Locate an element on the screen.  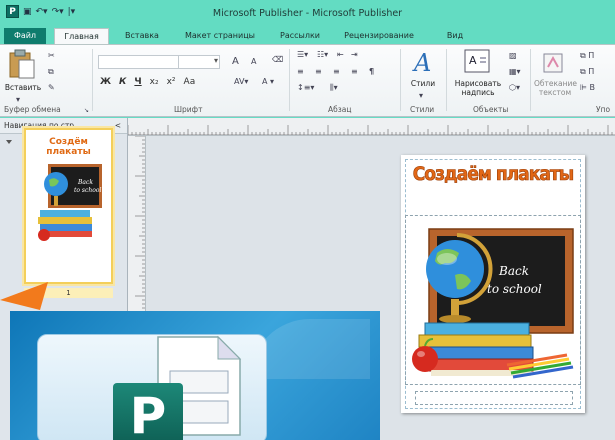
italic-button: К is located at coordinates (122, 82).